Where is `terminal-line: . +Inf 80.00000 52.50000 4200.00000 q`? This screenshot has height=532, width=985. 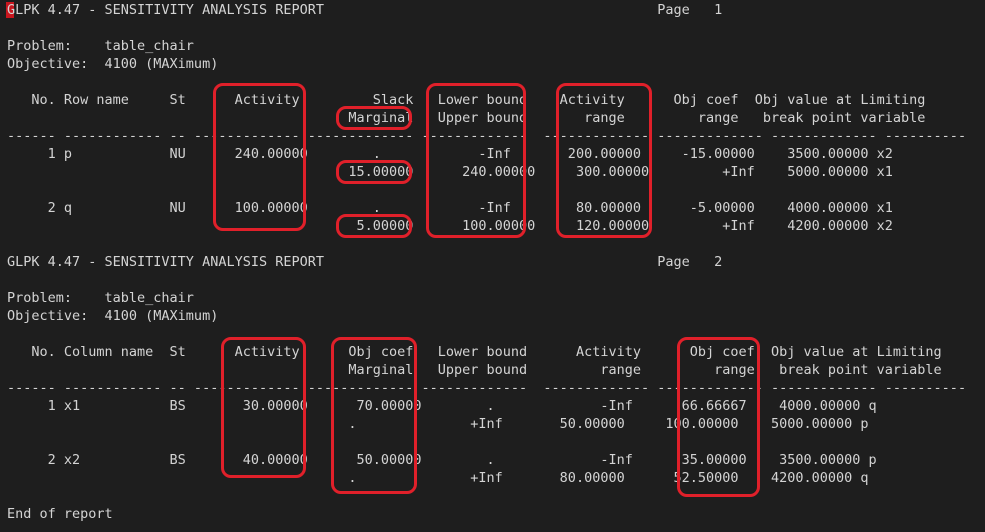 terminal-line: . +Inf 80.00000 52.50000 4200.00000 q is located at coordinates (438, 478).